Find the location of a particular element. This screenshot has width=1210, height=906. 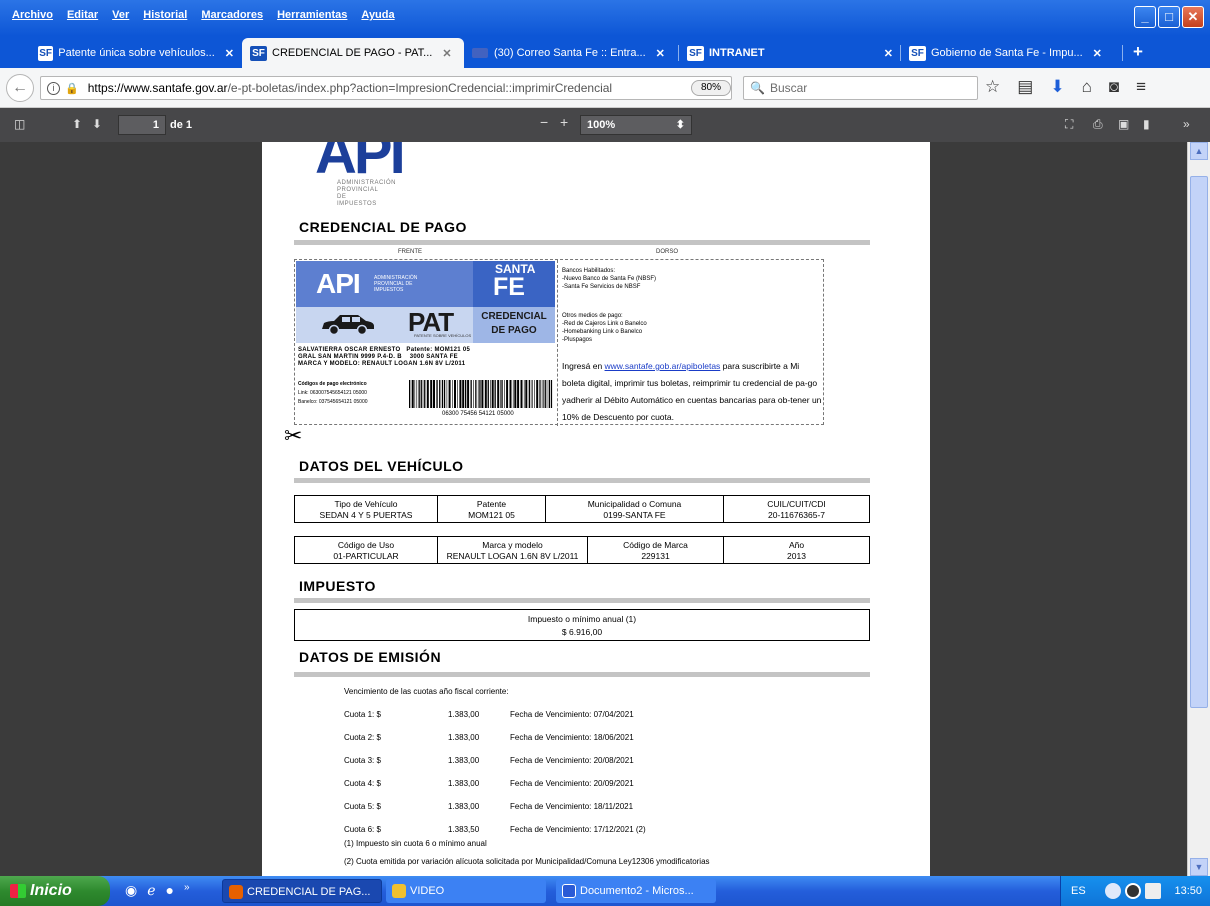

menu-editar: Editar is located at coordinates (82, 15).